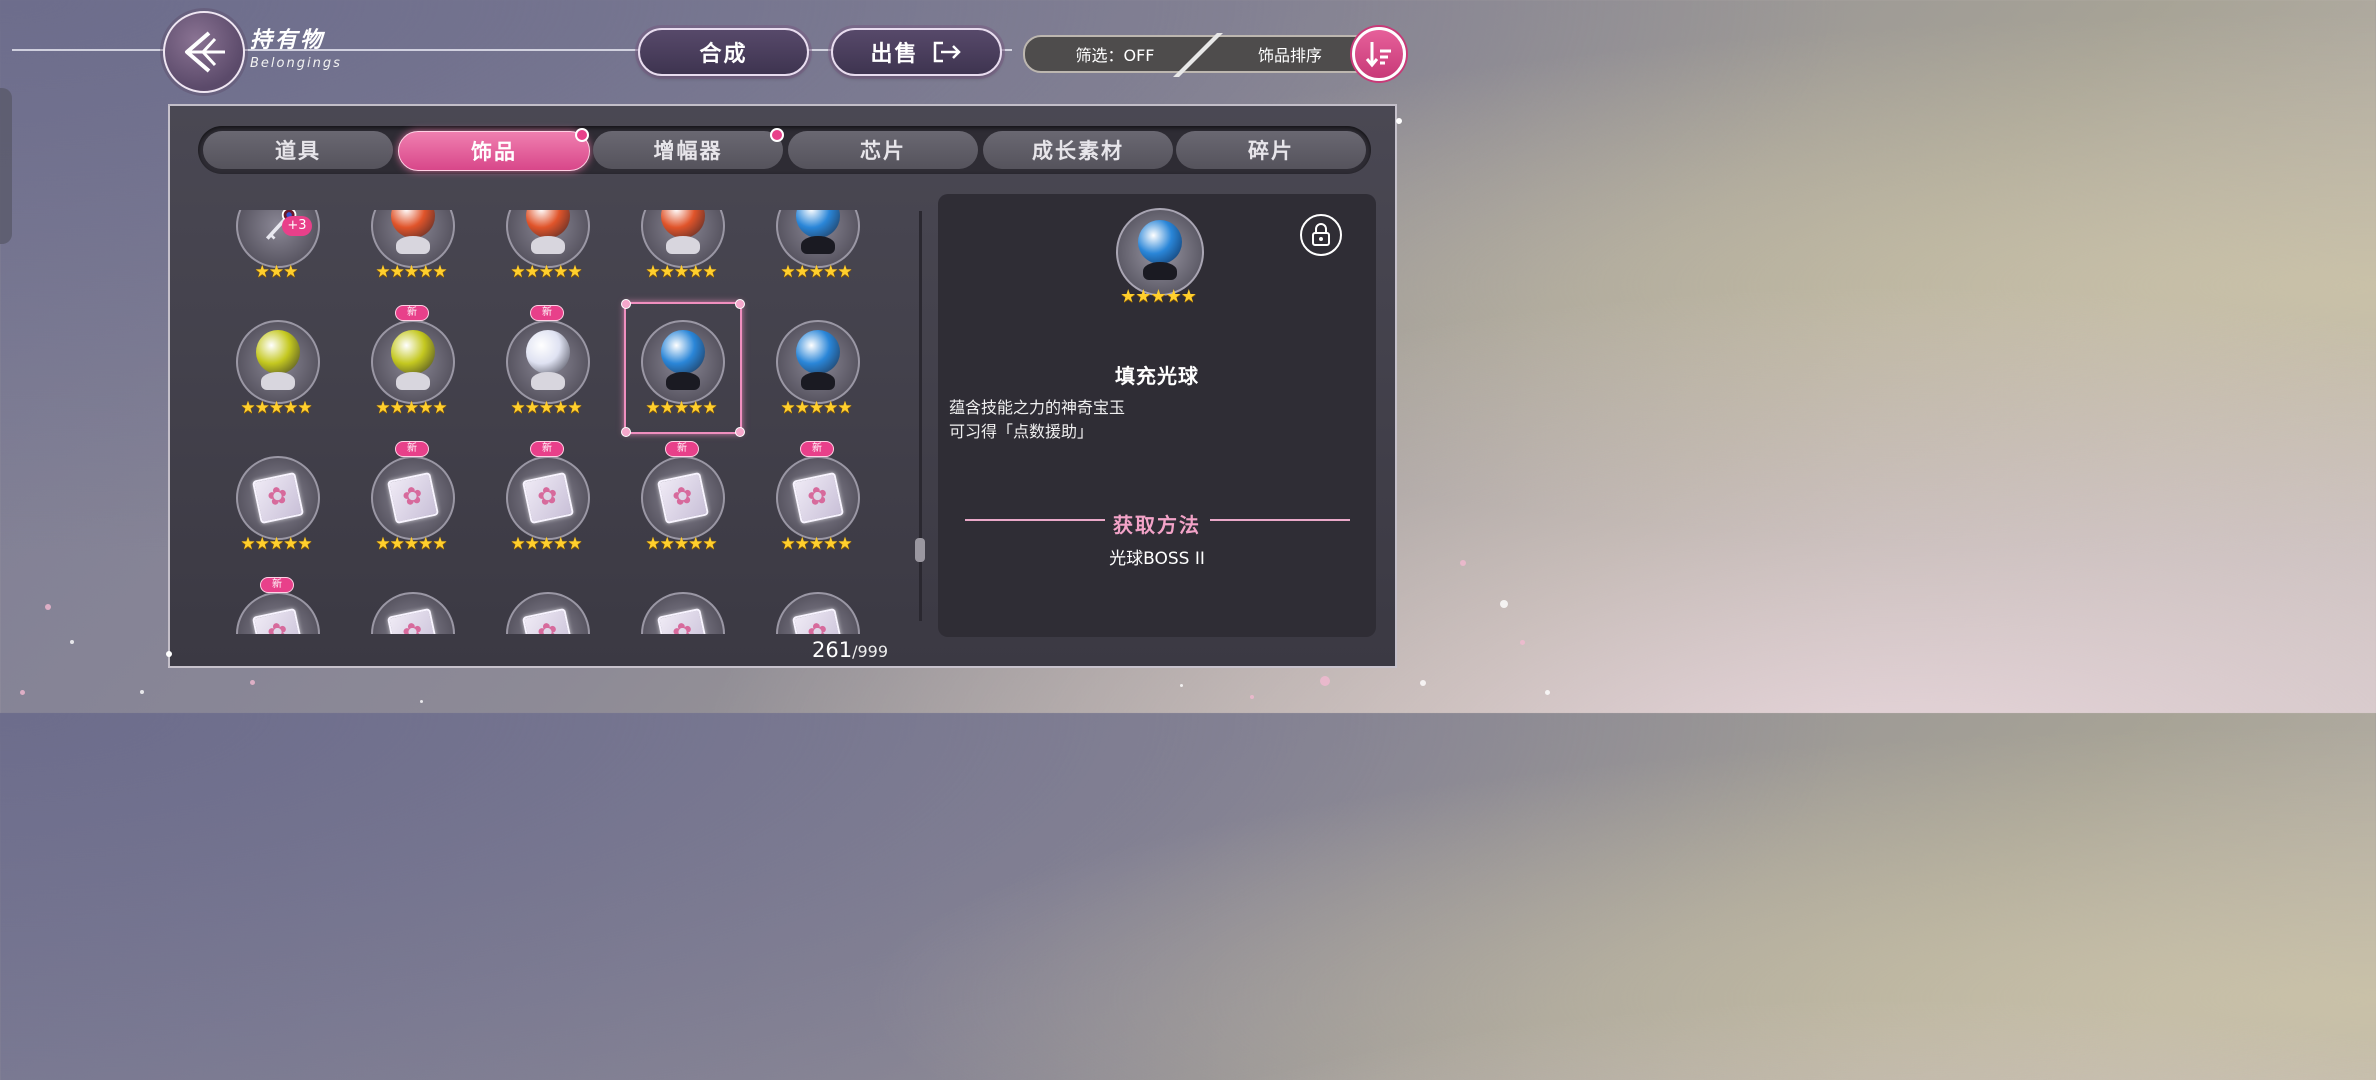 Image resolution: width=2376 pixels, height=1080 pixels. Describe the element at coordinates (870, 651) in the screenshot. I see `item-count-max: /999` at that location.